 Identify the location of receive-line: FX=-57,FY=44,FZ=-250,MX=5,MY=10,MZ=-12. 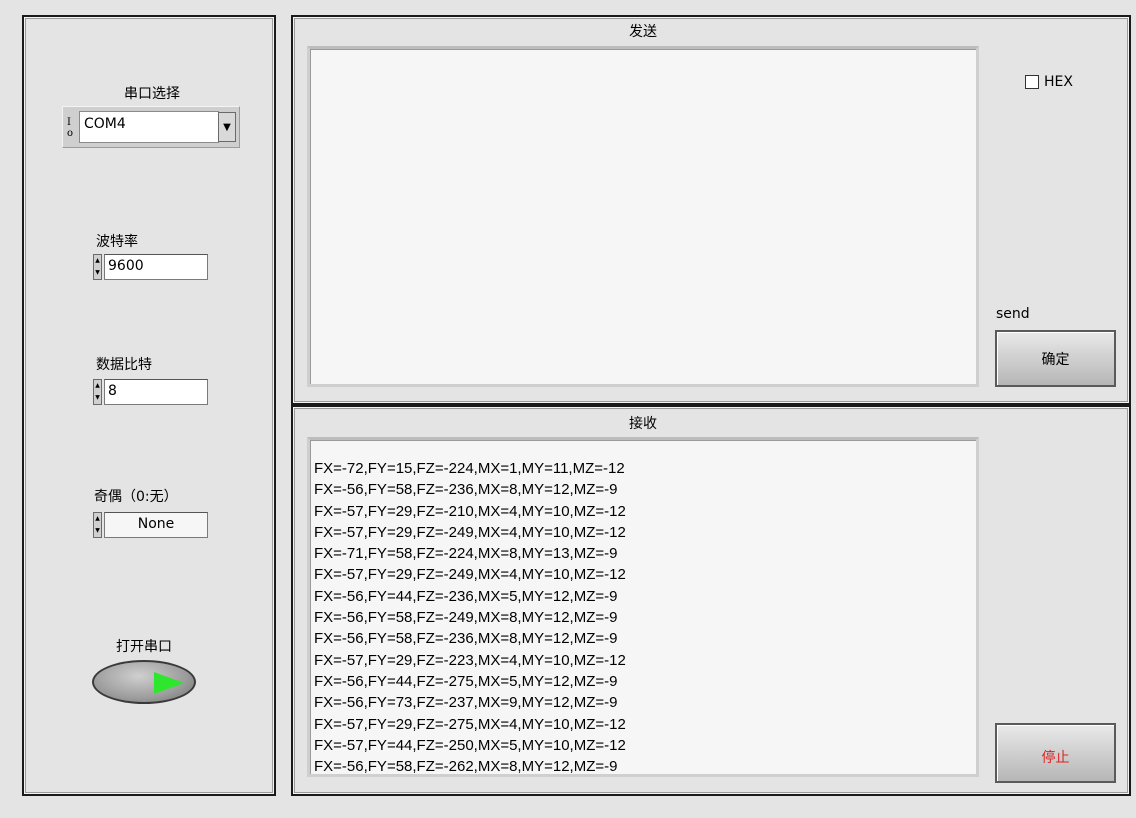
(470, 745).